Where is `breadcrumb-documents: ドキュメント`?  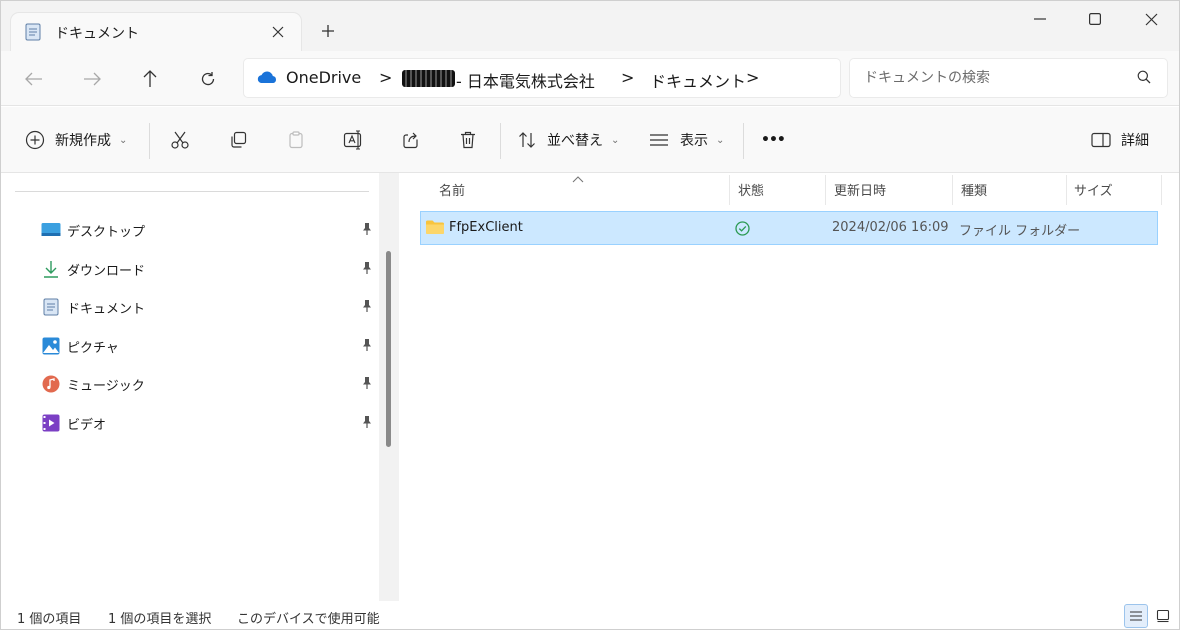 breadcrumb-documents: ドキュメント is located at coordinates (698, 80).